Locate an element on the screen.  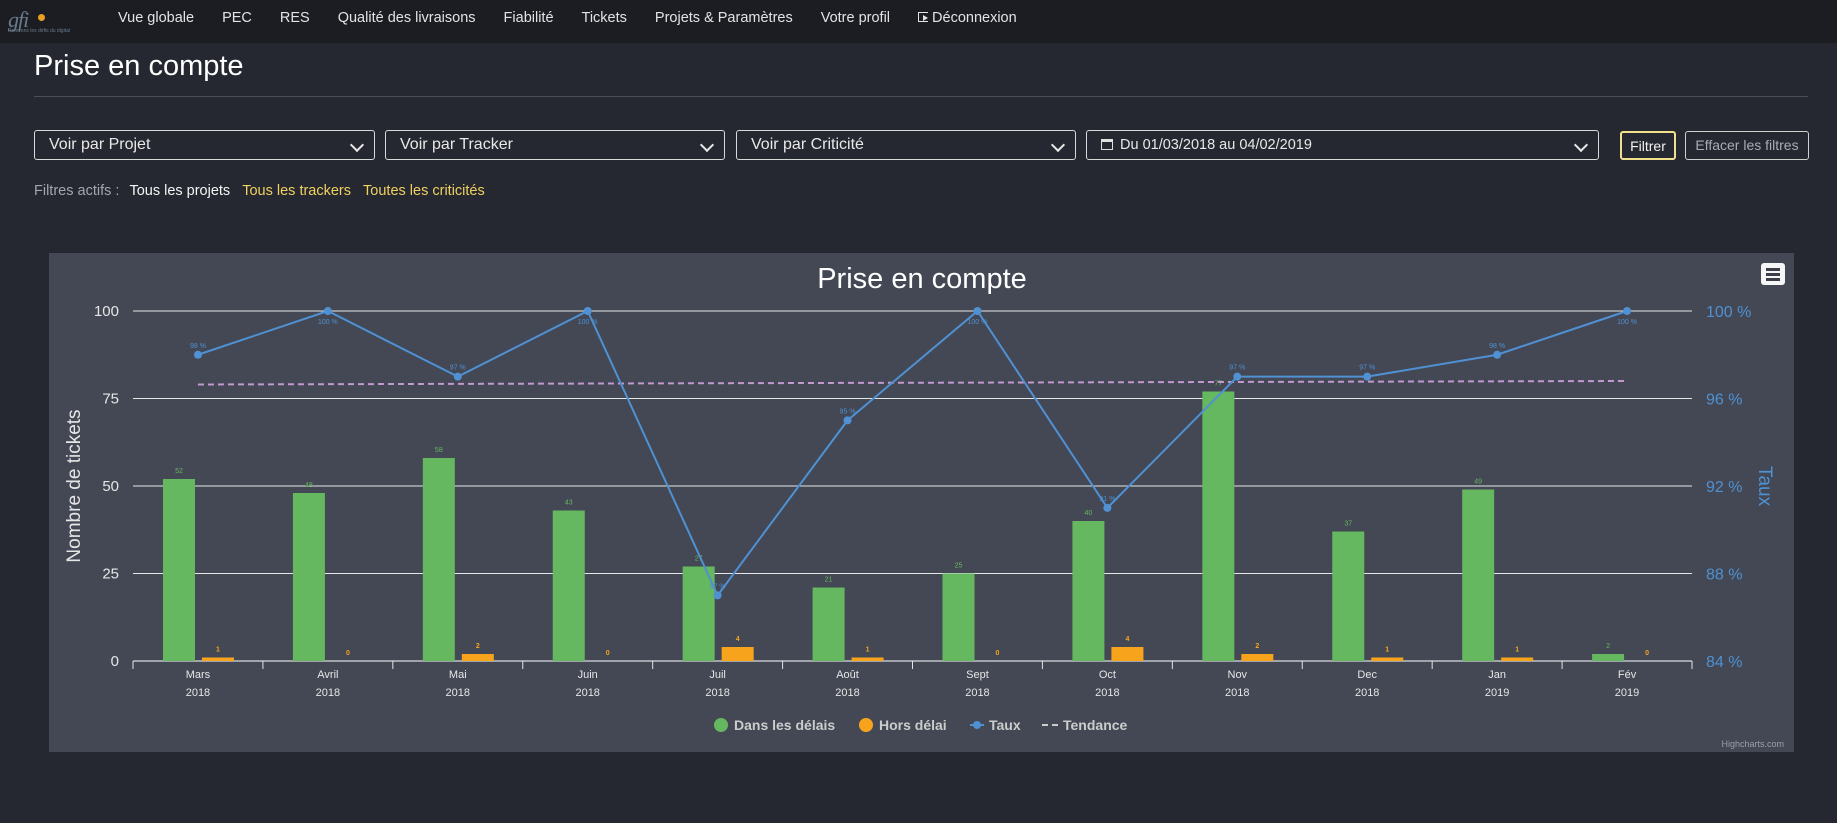
bar-data-label: 0 is located at coordinates (998, 653).